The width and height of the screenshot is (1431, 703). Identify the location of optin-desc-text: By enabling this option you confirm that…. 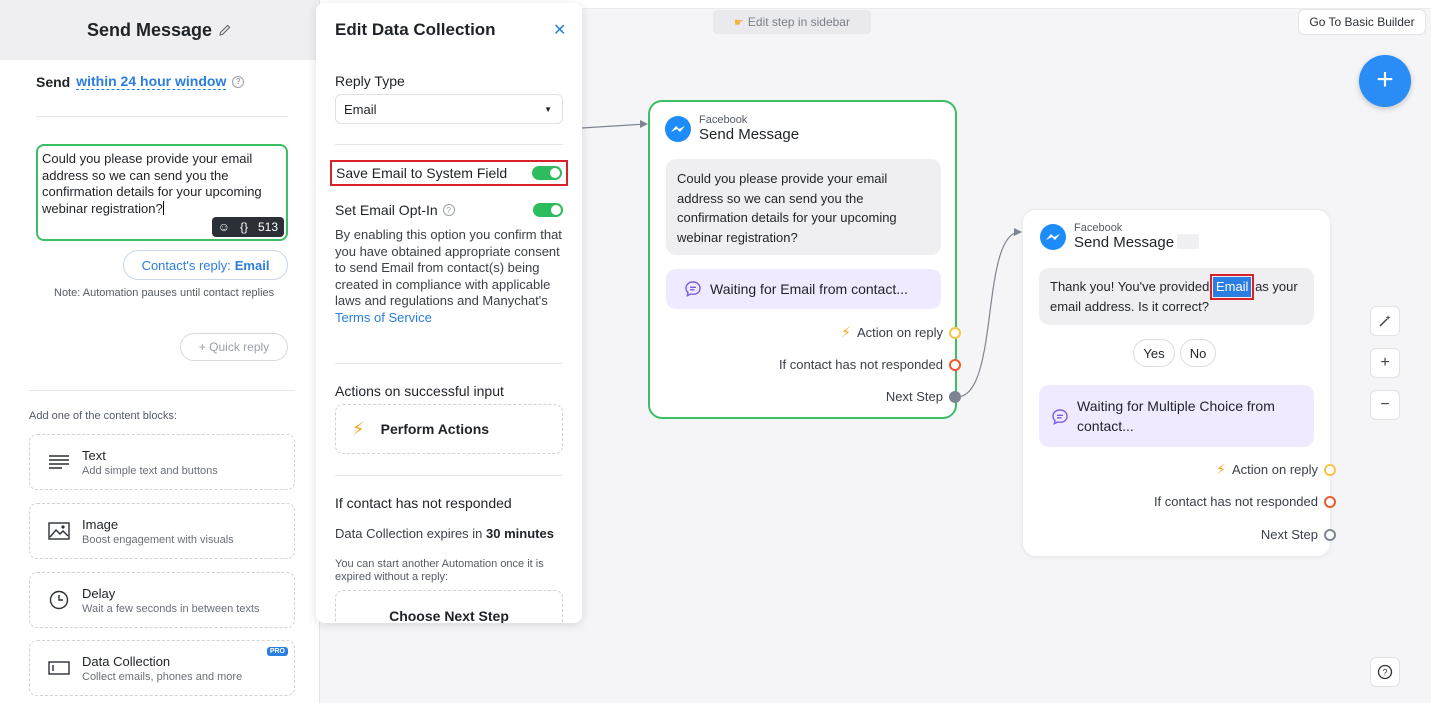
(448, 267).